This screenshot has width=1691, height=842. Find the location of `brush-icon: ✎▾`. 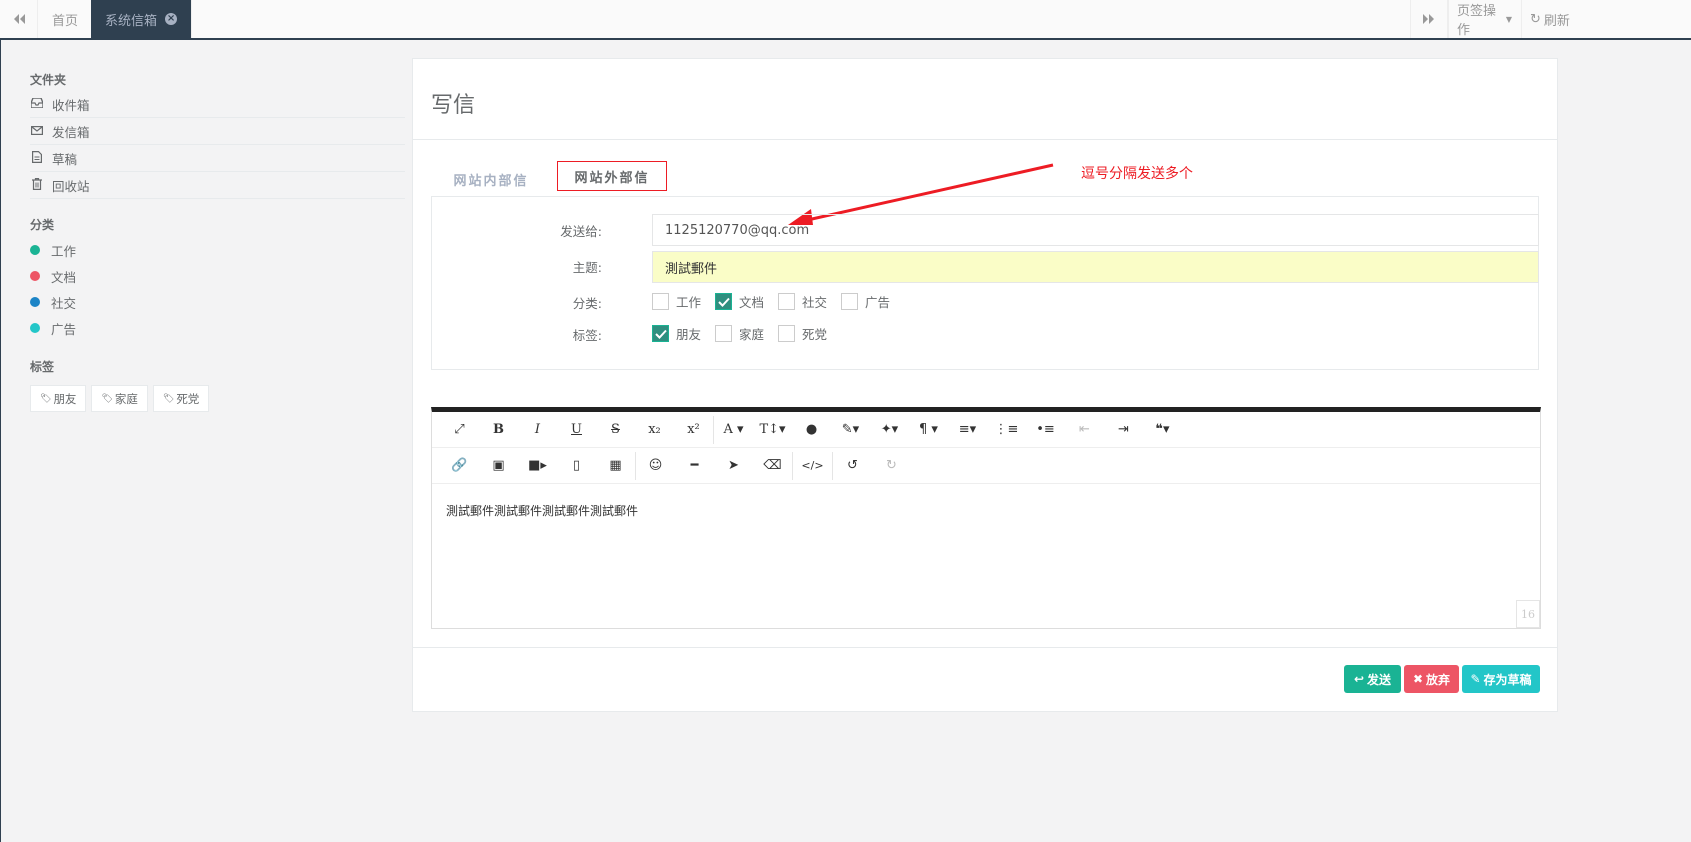

brush-icon: ✎▾ is located at coordinates (850, 430).